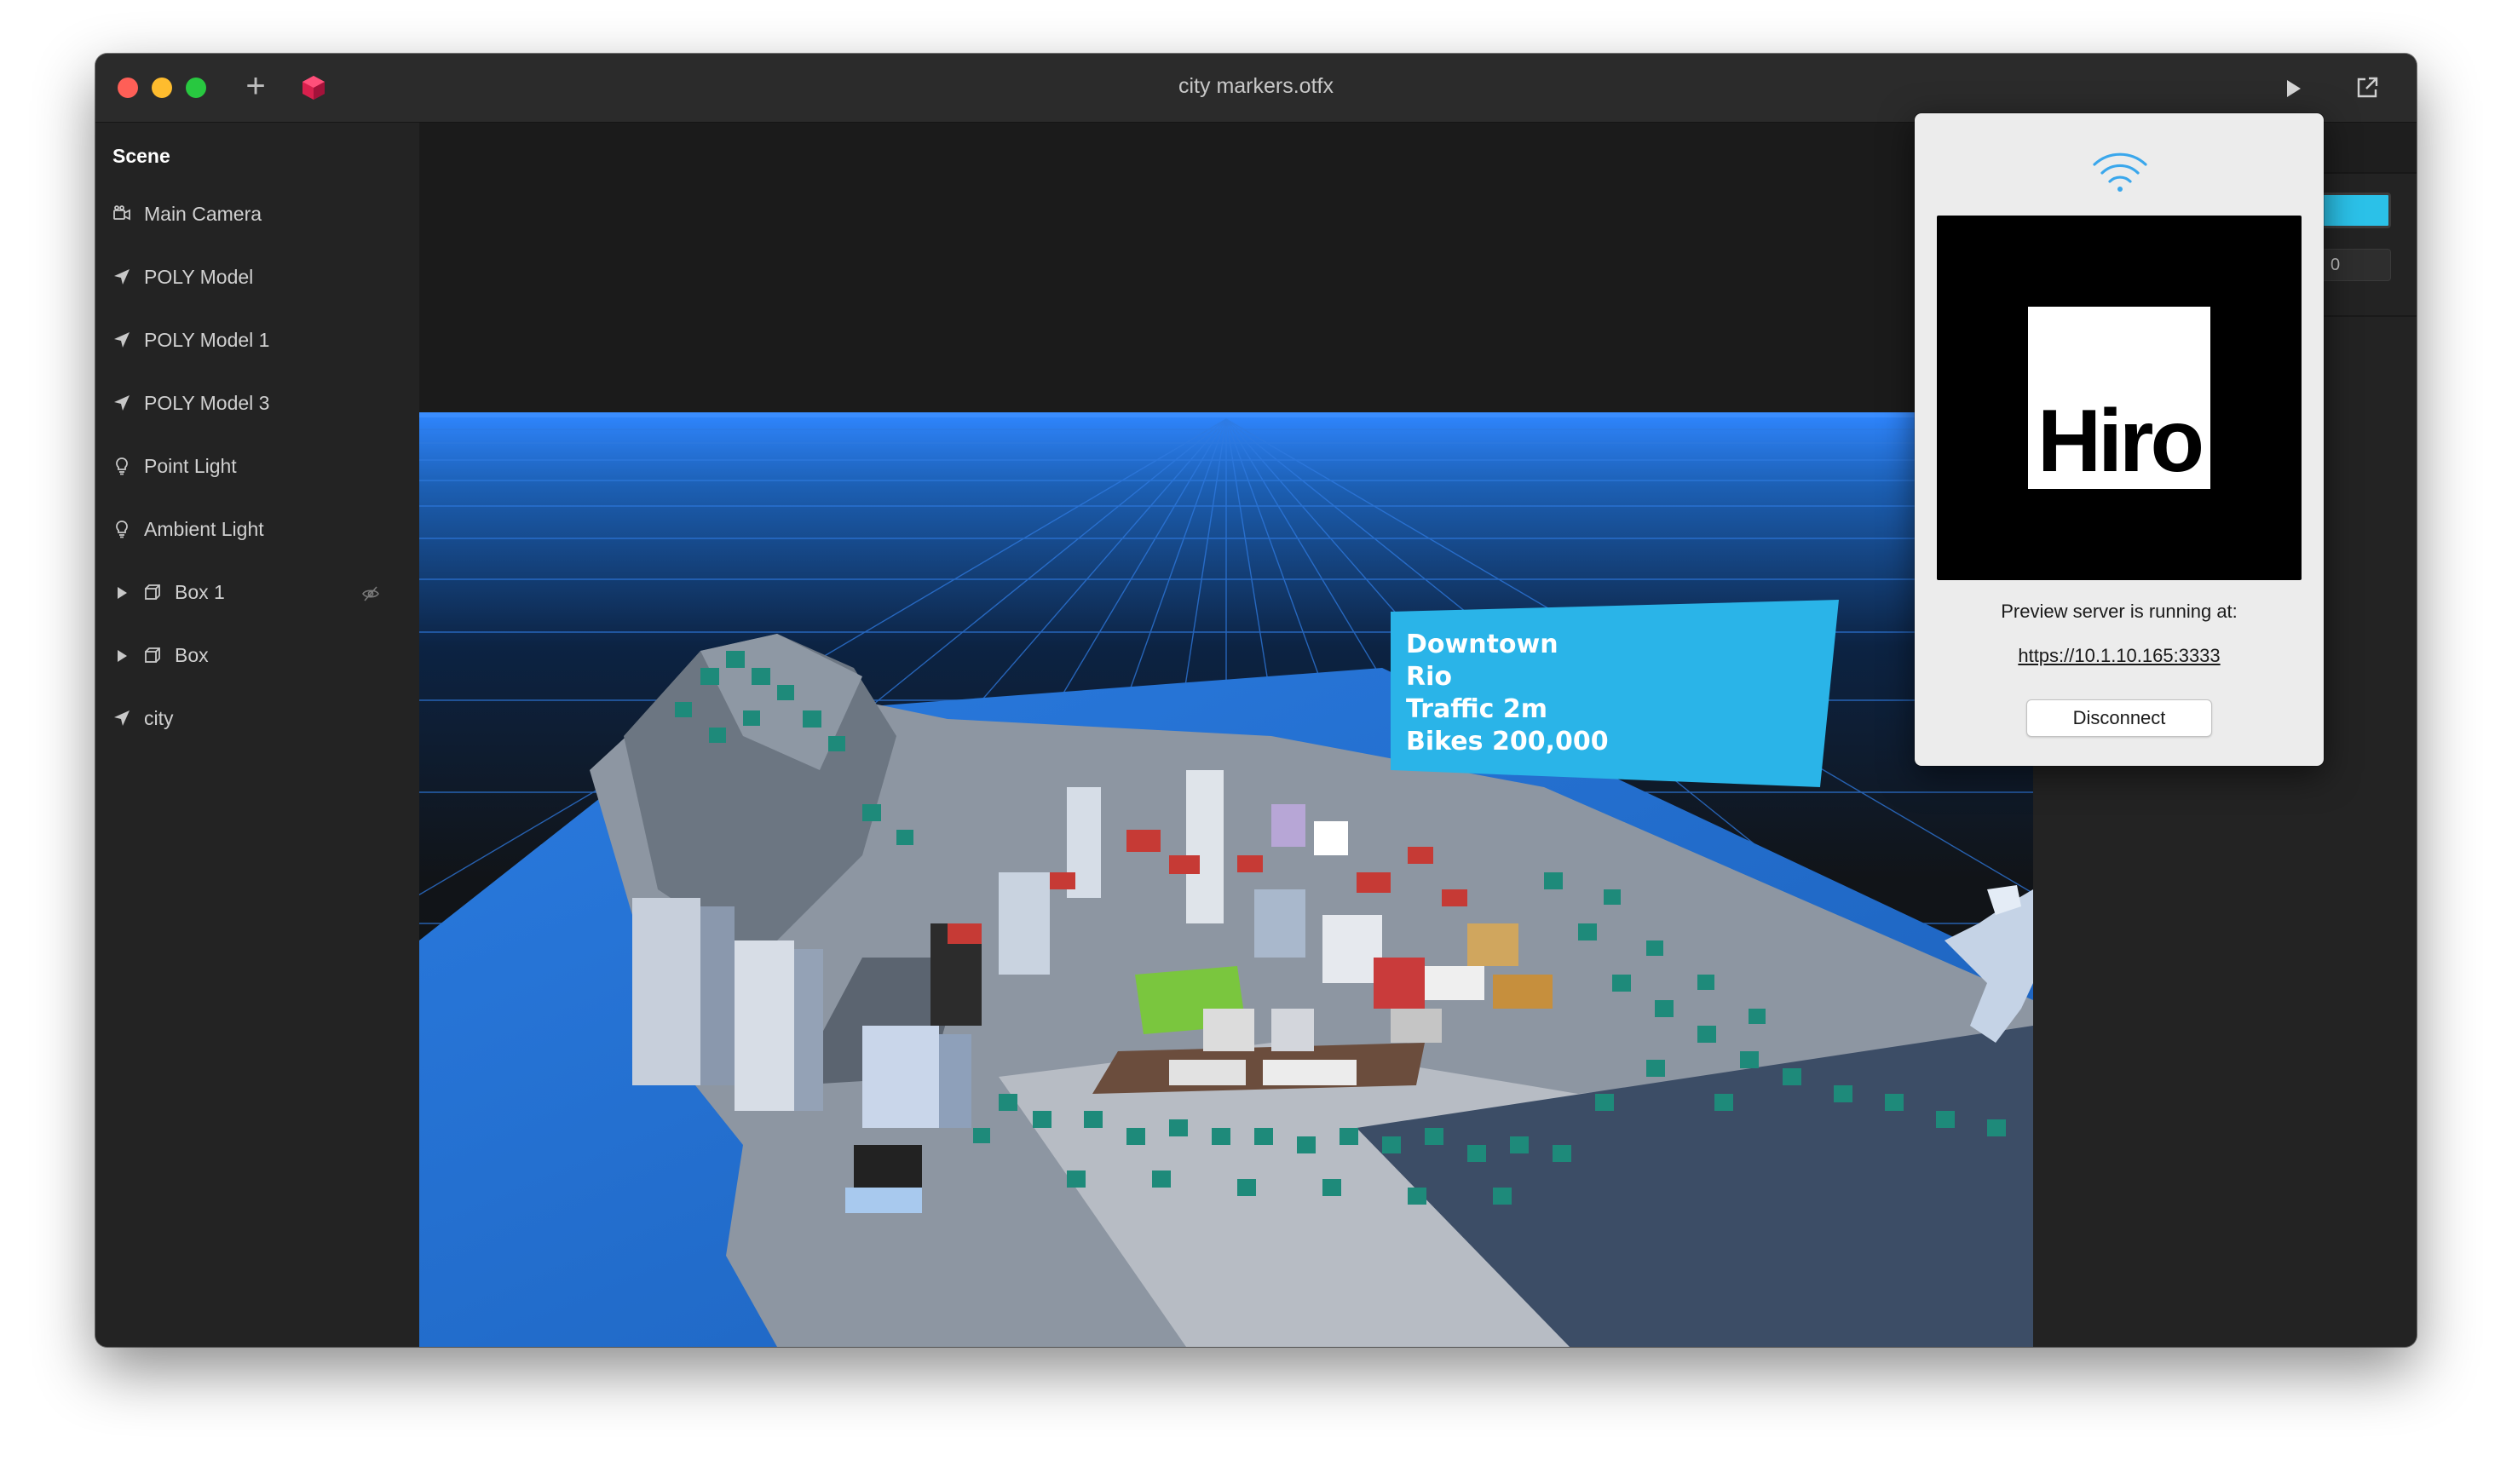 This screenshot has height=1484, width=2512. I want to click on sidebar-item-label: city, so click(159, 718).